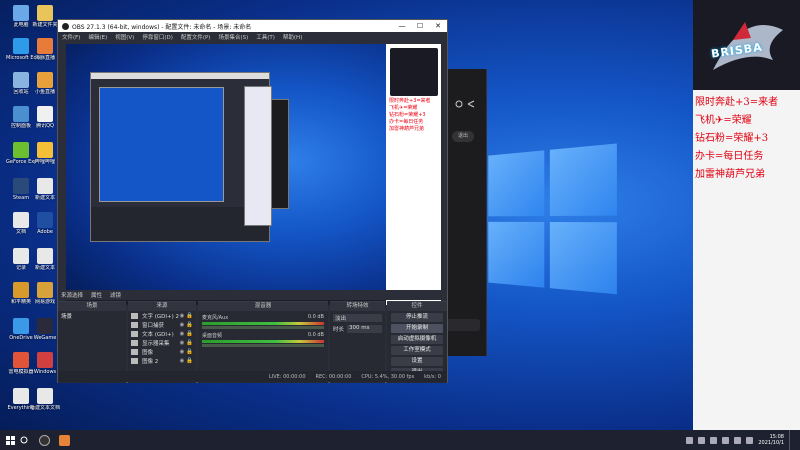 This screenshot has width=800, height=450. I want to click on bell-share-icons, so click(465, 104).